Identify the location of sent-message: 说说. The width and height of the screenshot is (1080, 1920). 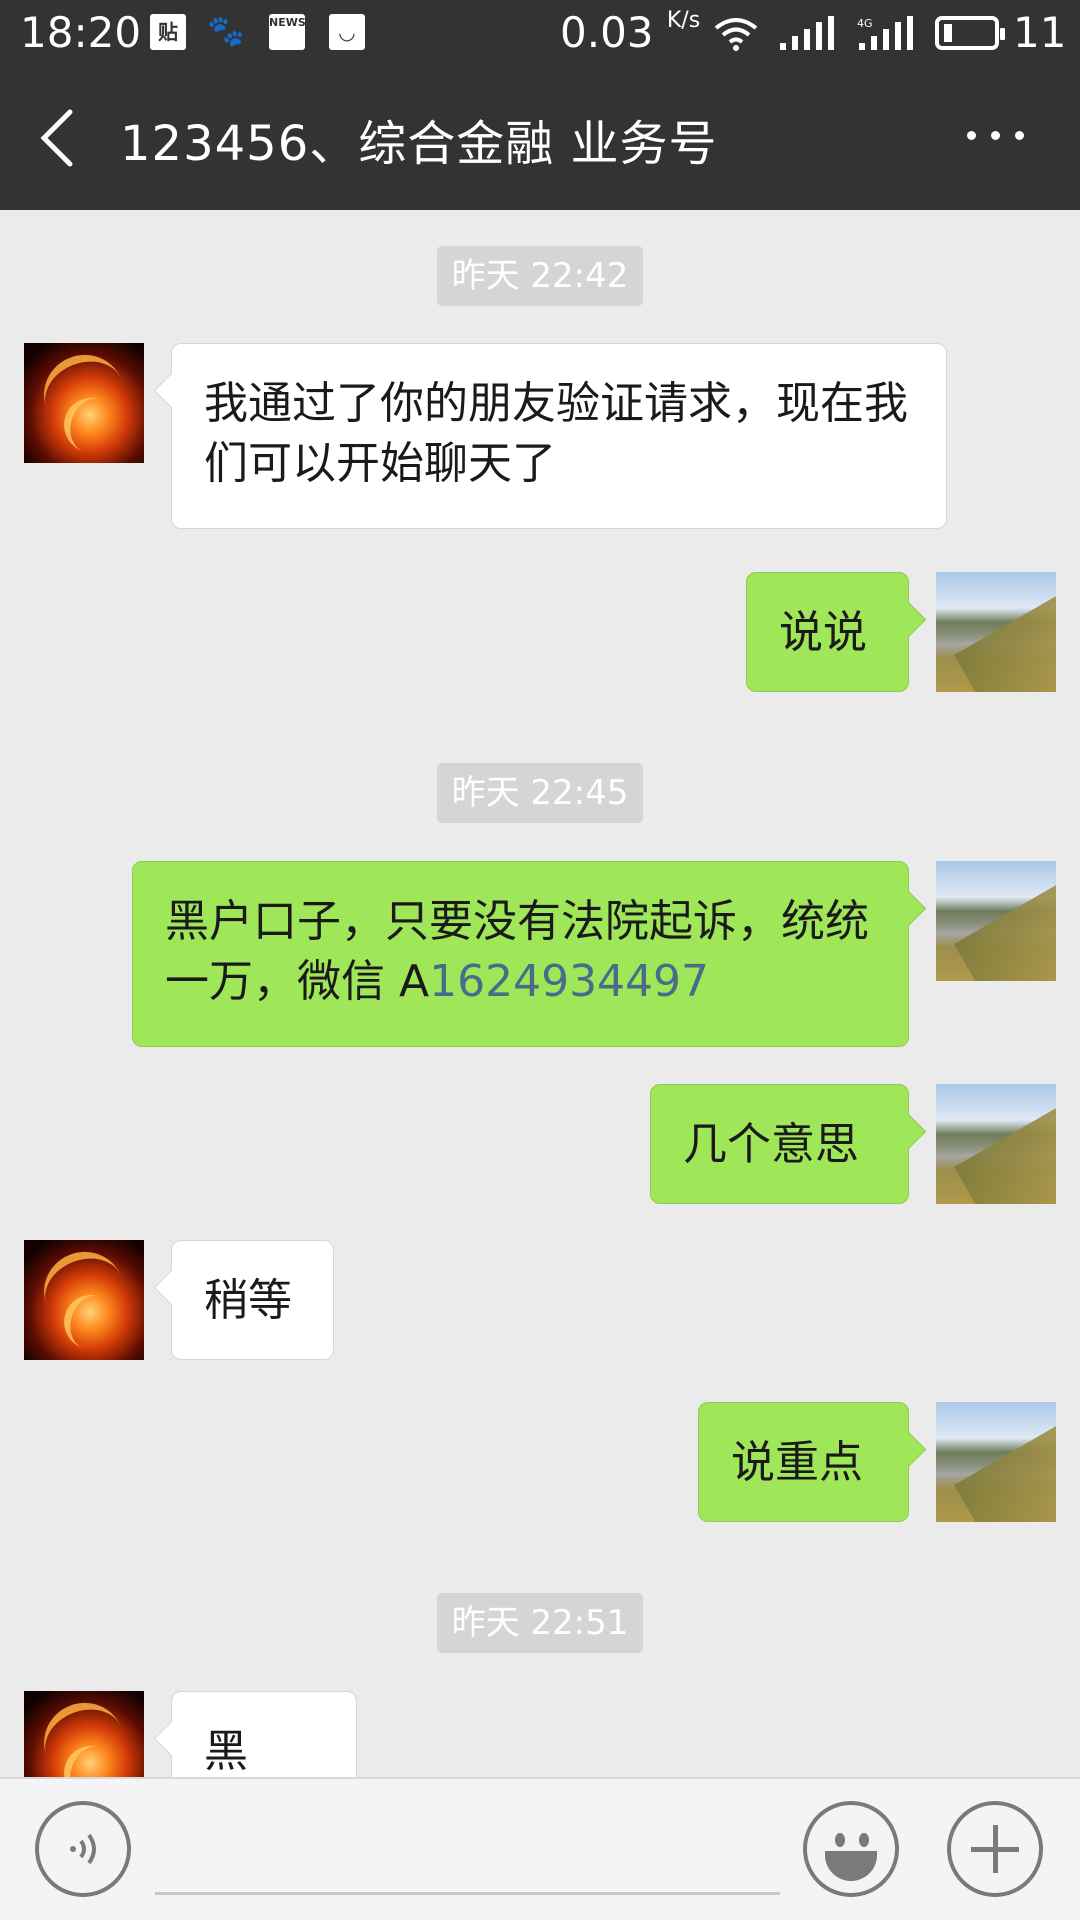
(827, 632).